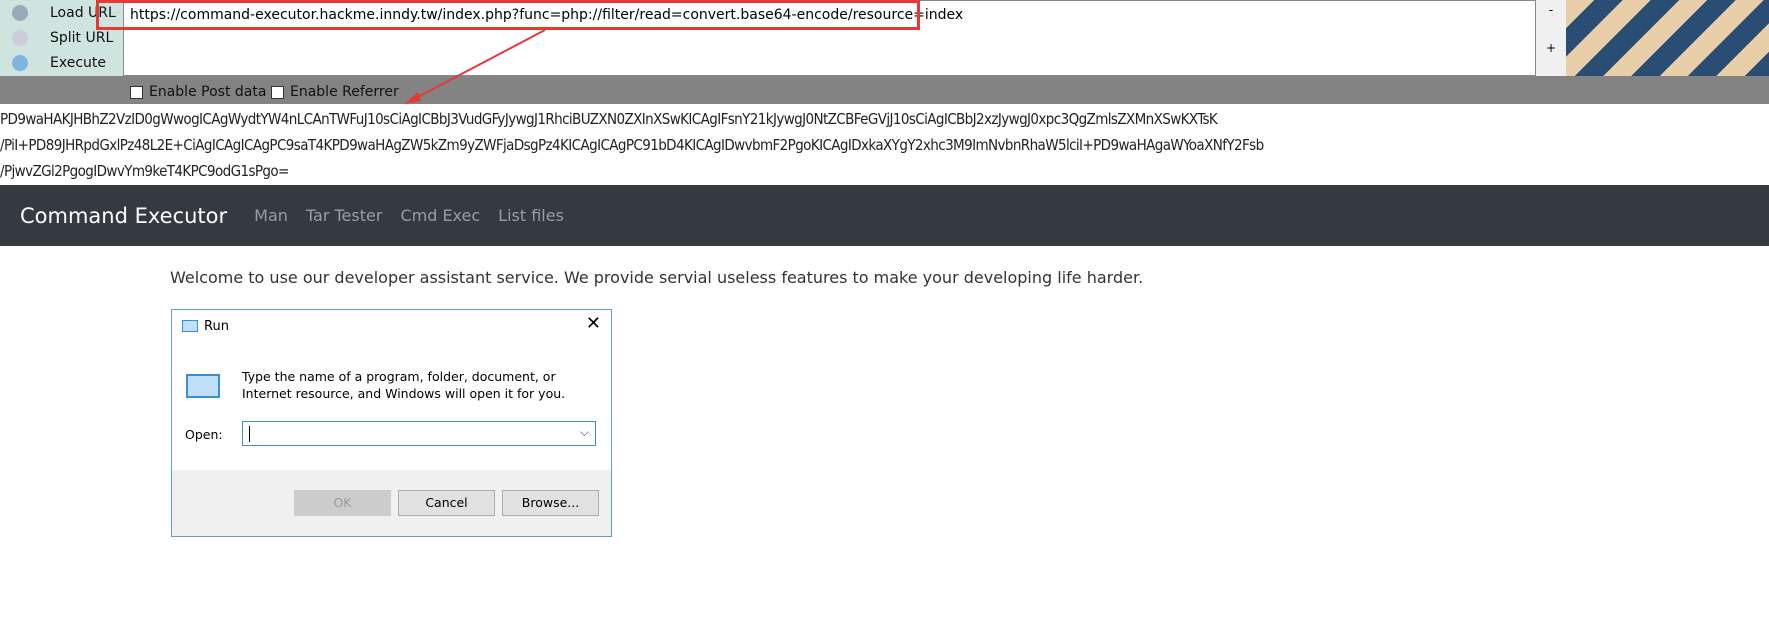 This screenshot has height=635, width=1769. Describe the element at coordinates (203, 386) in the screenshot. I see `run-program-icon` at that location.